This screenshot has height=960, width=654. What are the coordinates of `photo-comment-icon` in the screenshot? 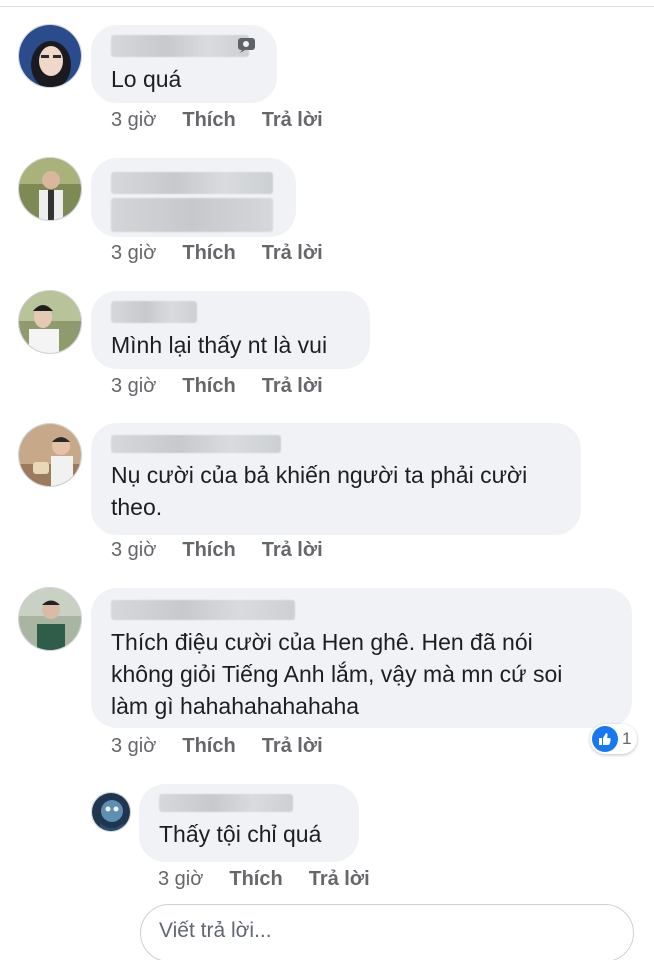 It's located at (246, 45).